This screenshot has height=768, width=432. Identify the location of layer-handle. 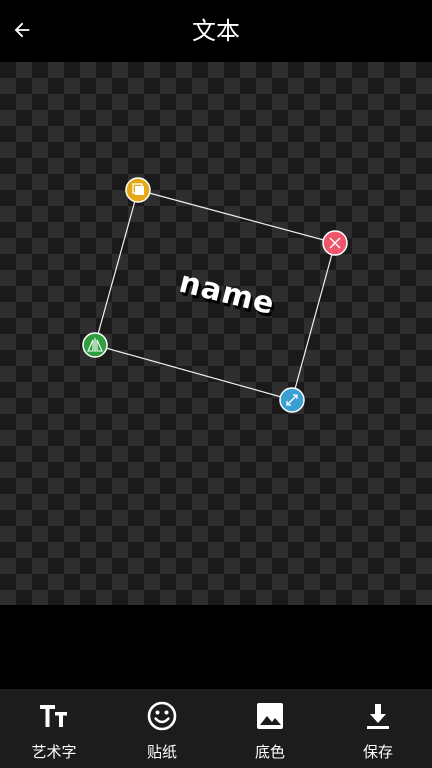
(138, 190).